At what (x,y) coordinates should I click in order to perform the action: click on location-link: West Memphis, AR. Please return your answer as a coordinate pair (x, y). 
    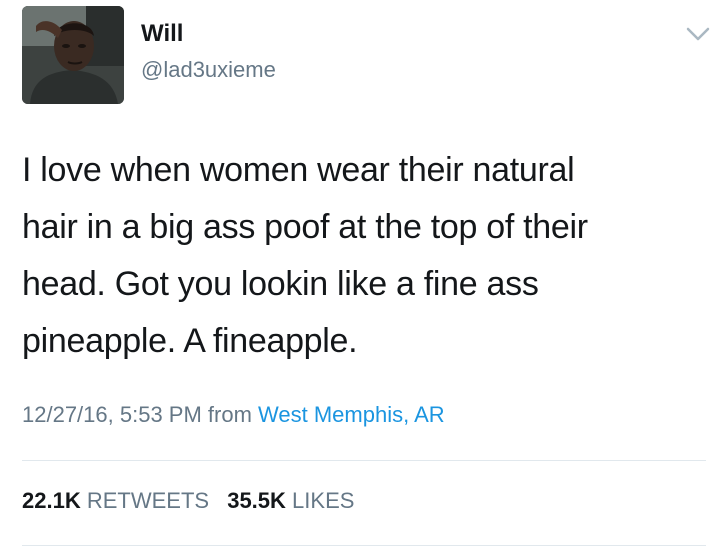
    Looking at the image, I should click on (351, 414).